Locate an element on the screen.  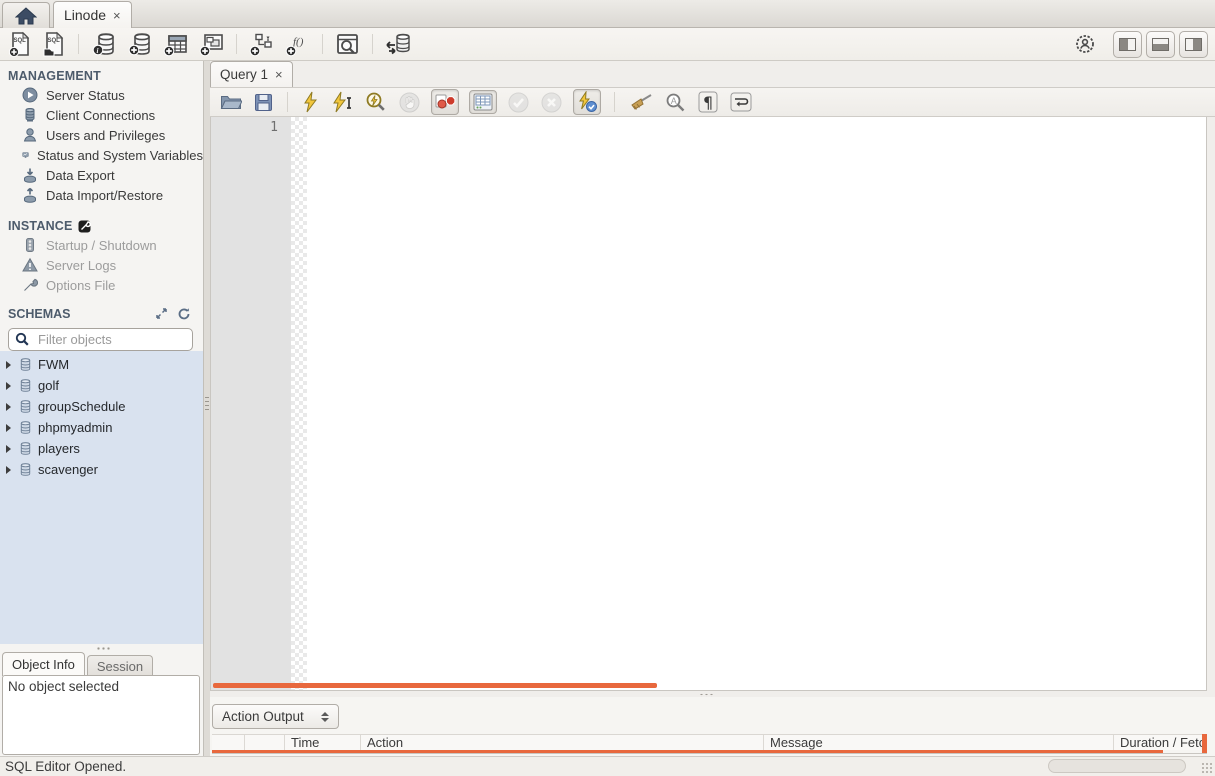
sidebar-item-data-import: Data Import/Restore is located at coordinates (101, 195).